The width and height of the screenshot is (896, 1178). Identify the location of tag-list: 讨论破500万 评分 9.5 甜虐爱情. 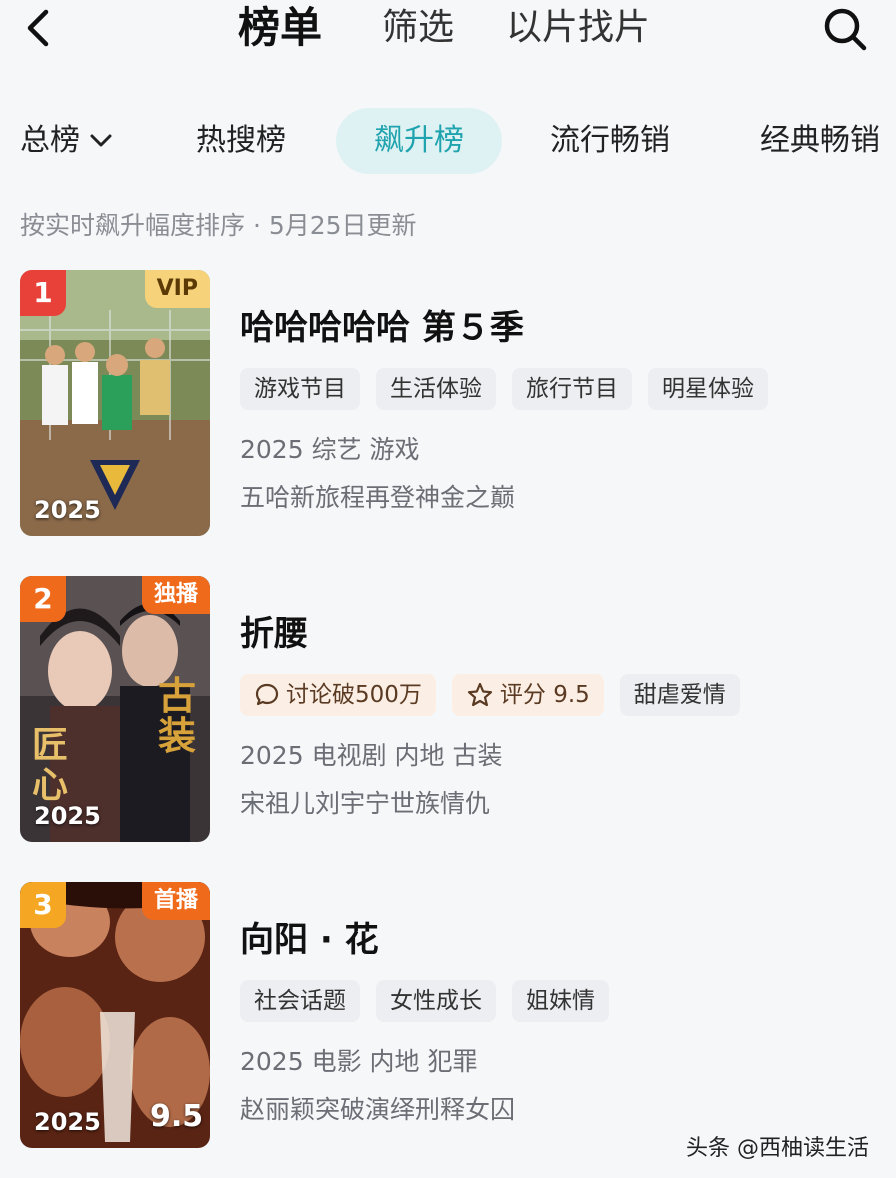
(490, 695).